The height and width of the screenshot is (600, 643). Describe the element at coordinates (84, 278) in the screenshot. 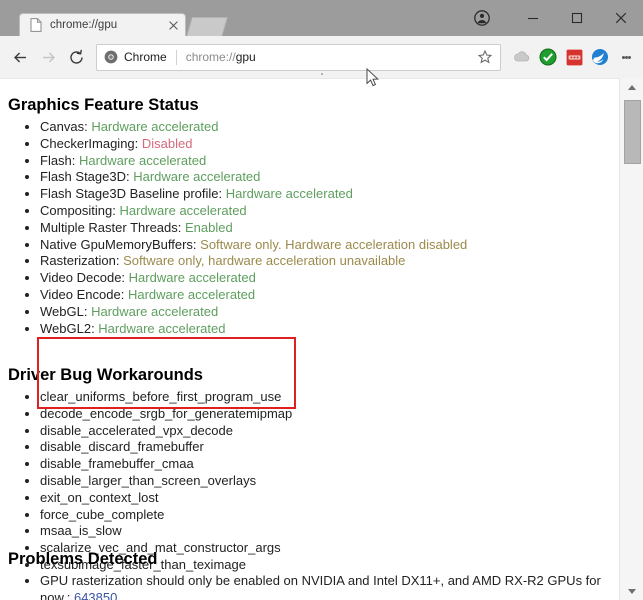

I see `feature-key: Video Decode:` at that location.